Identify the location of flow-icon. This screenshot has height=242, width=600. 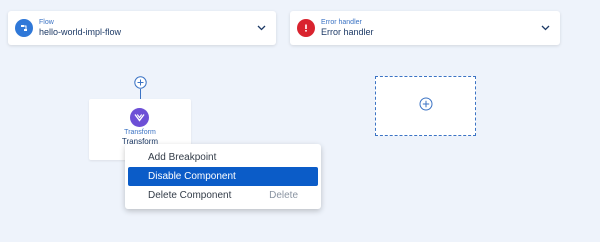
(24, 28).